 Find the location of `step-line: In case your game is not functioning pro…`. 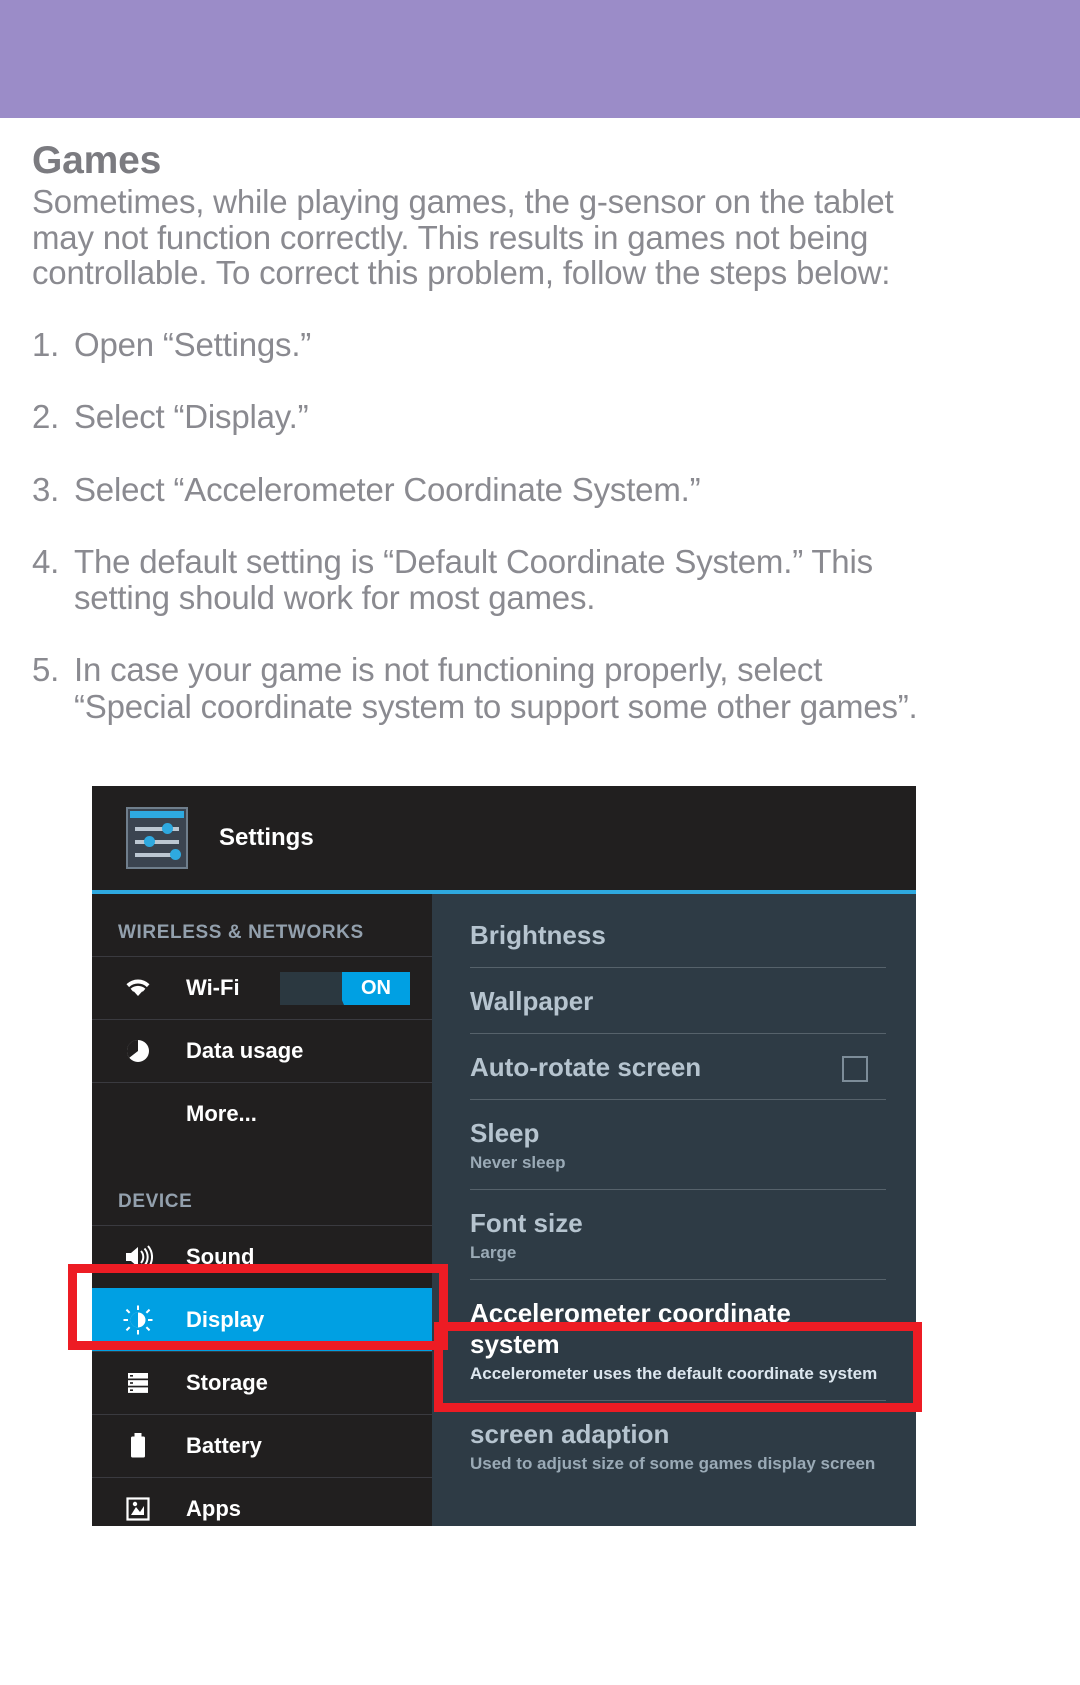

step-line: In case your game is not functioning pro… is located at coordinates (448, 670).